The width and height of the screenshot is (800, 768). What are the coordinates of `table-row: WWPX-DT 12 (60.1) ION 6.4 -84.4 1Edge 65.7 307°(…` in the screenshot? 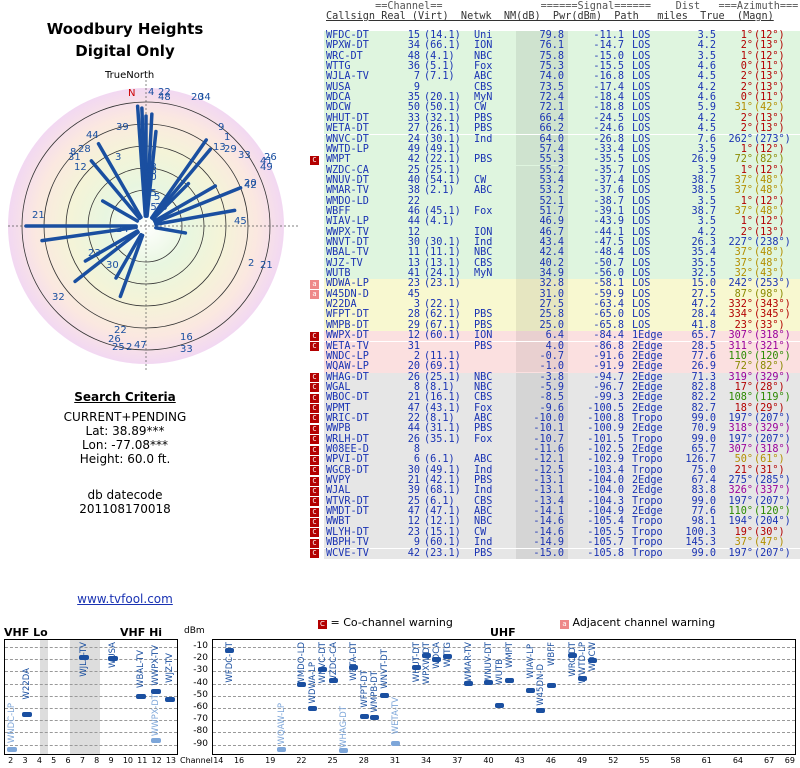 It's located at (562, 336).